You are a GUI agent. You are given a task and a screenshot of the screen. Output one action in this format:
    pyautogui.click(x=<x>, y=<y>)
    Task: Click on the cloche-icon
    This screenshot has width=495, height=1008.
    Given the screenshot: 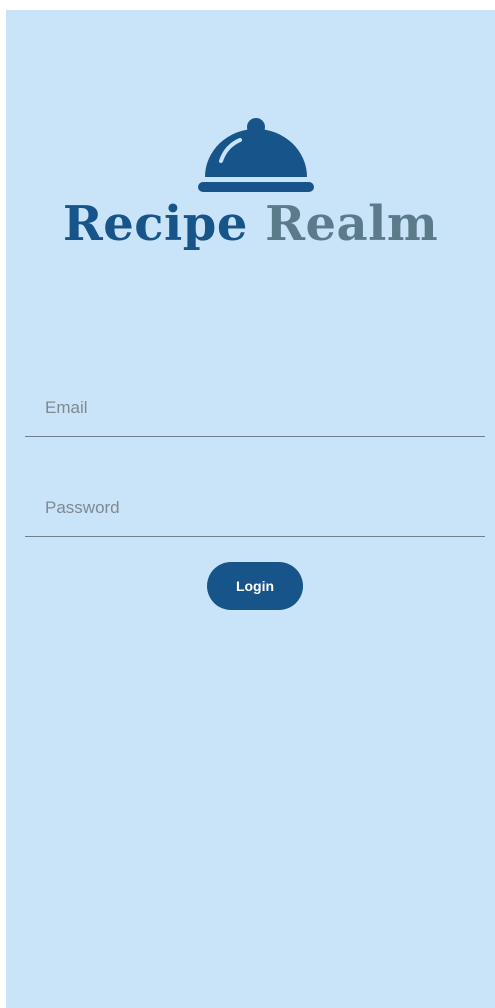 What is the action you would take?
    pyautogui.click(x=256, y=155)
    